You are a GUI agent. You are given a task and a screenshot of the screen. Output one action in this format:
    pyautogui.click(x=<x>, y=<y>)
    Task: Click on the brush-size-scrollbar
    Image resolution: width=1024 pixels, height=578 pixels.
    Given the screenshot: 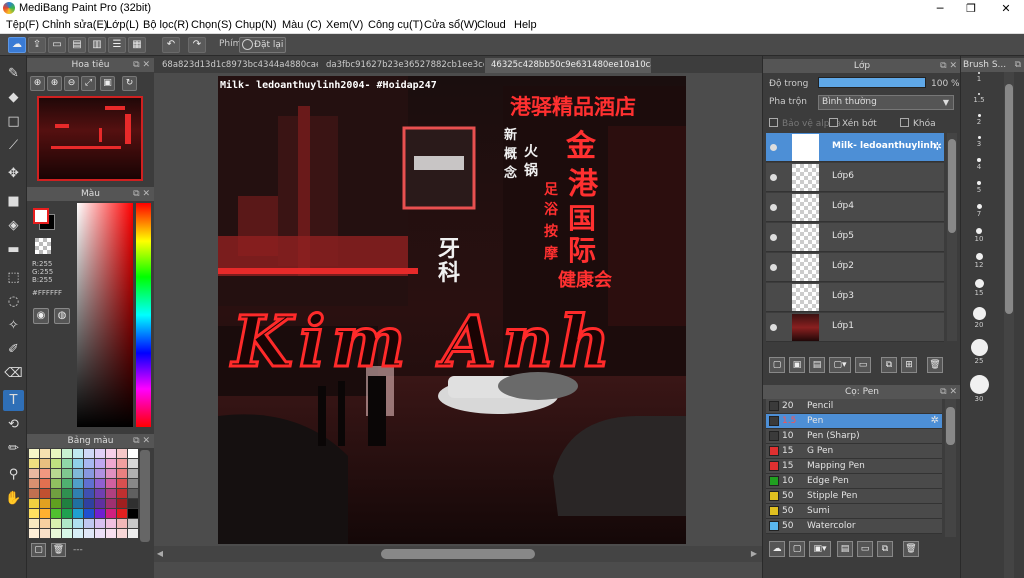 What is the action you would take?
    pyautogui.click(x=1009, y=325)
    